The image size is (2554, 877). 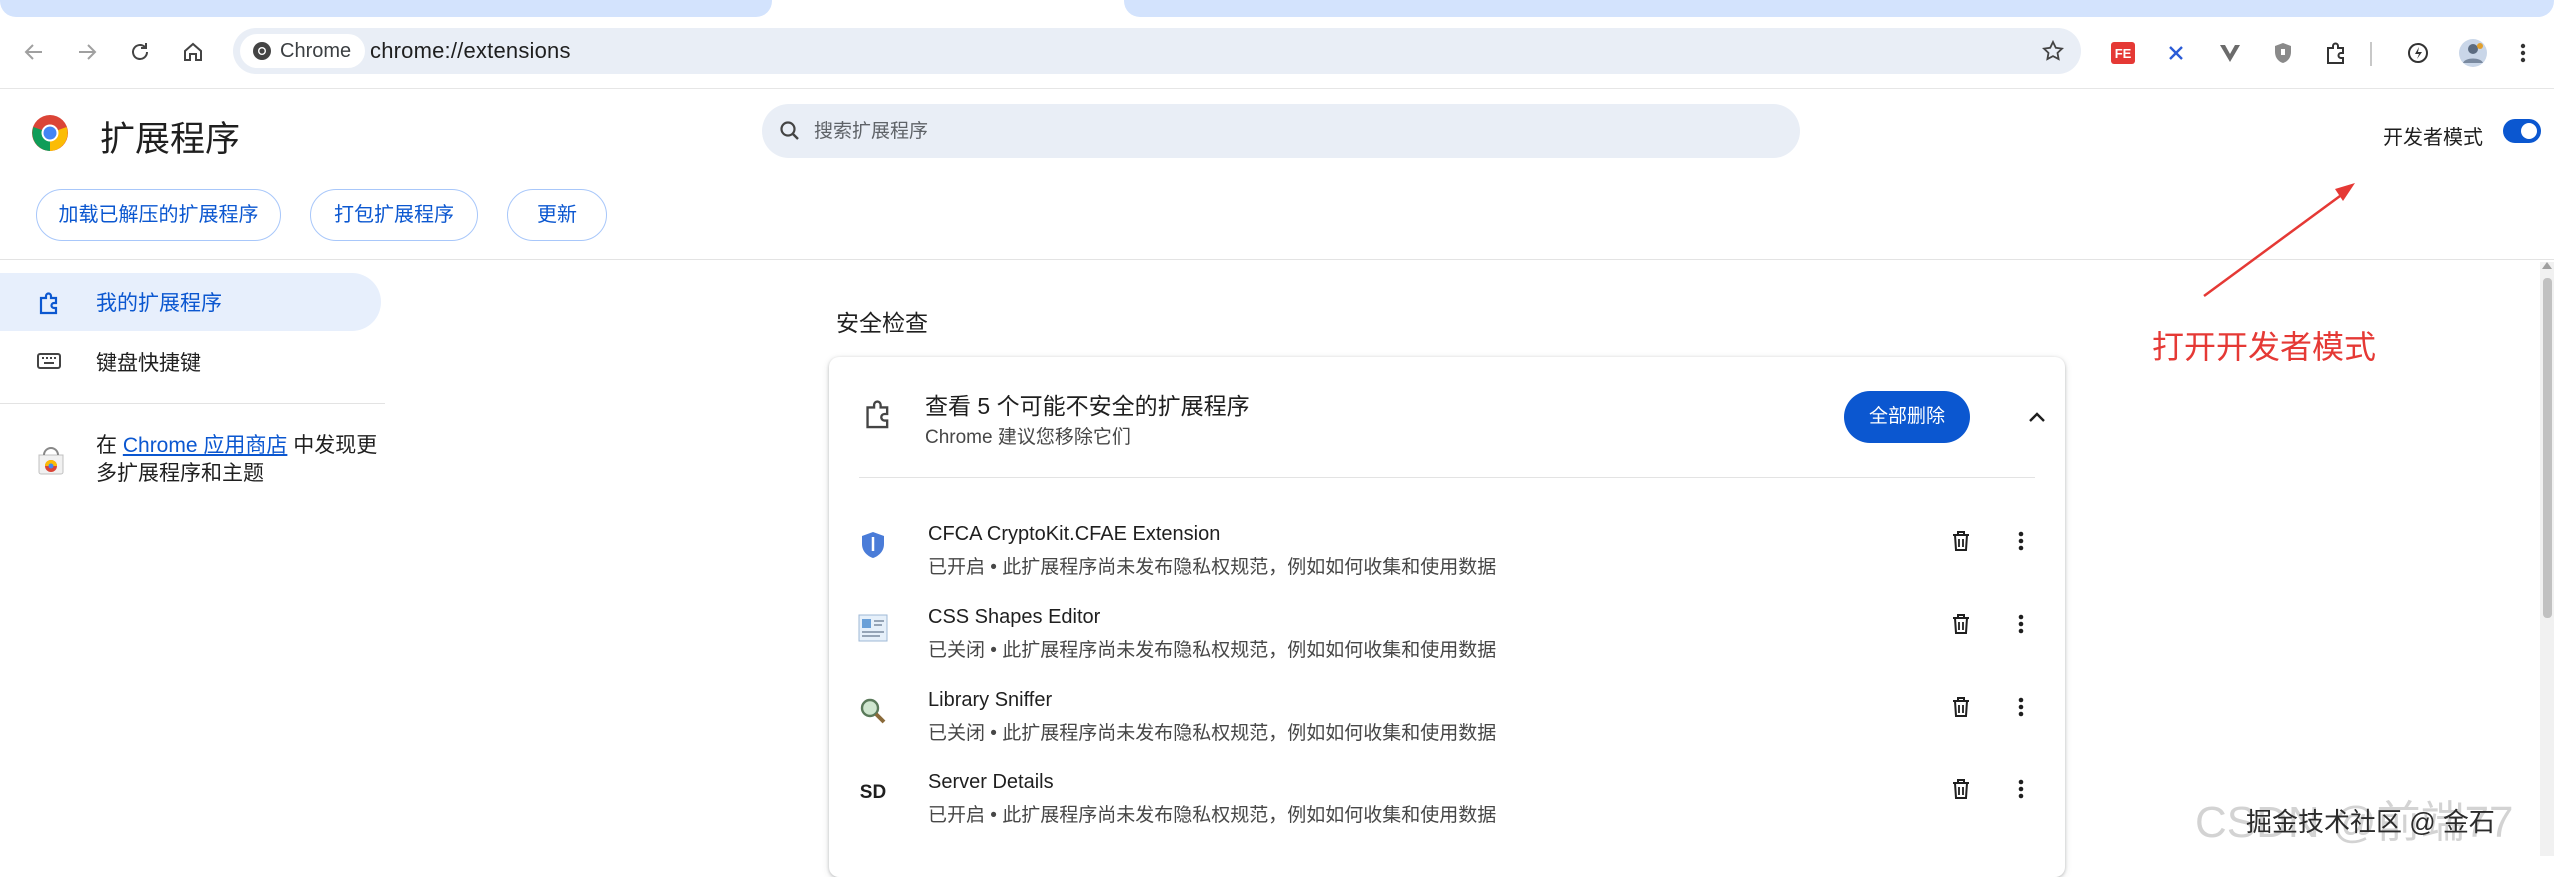 What do you see at coordinates (2370, 822) in the screenshot?
I see `watermark-small: 掘金技术社区 @ 金石` at bounding box center [2370, 822].